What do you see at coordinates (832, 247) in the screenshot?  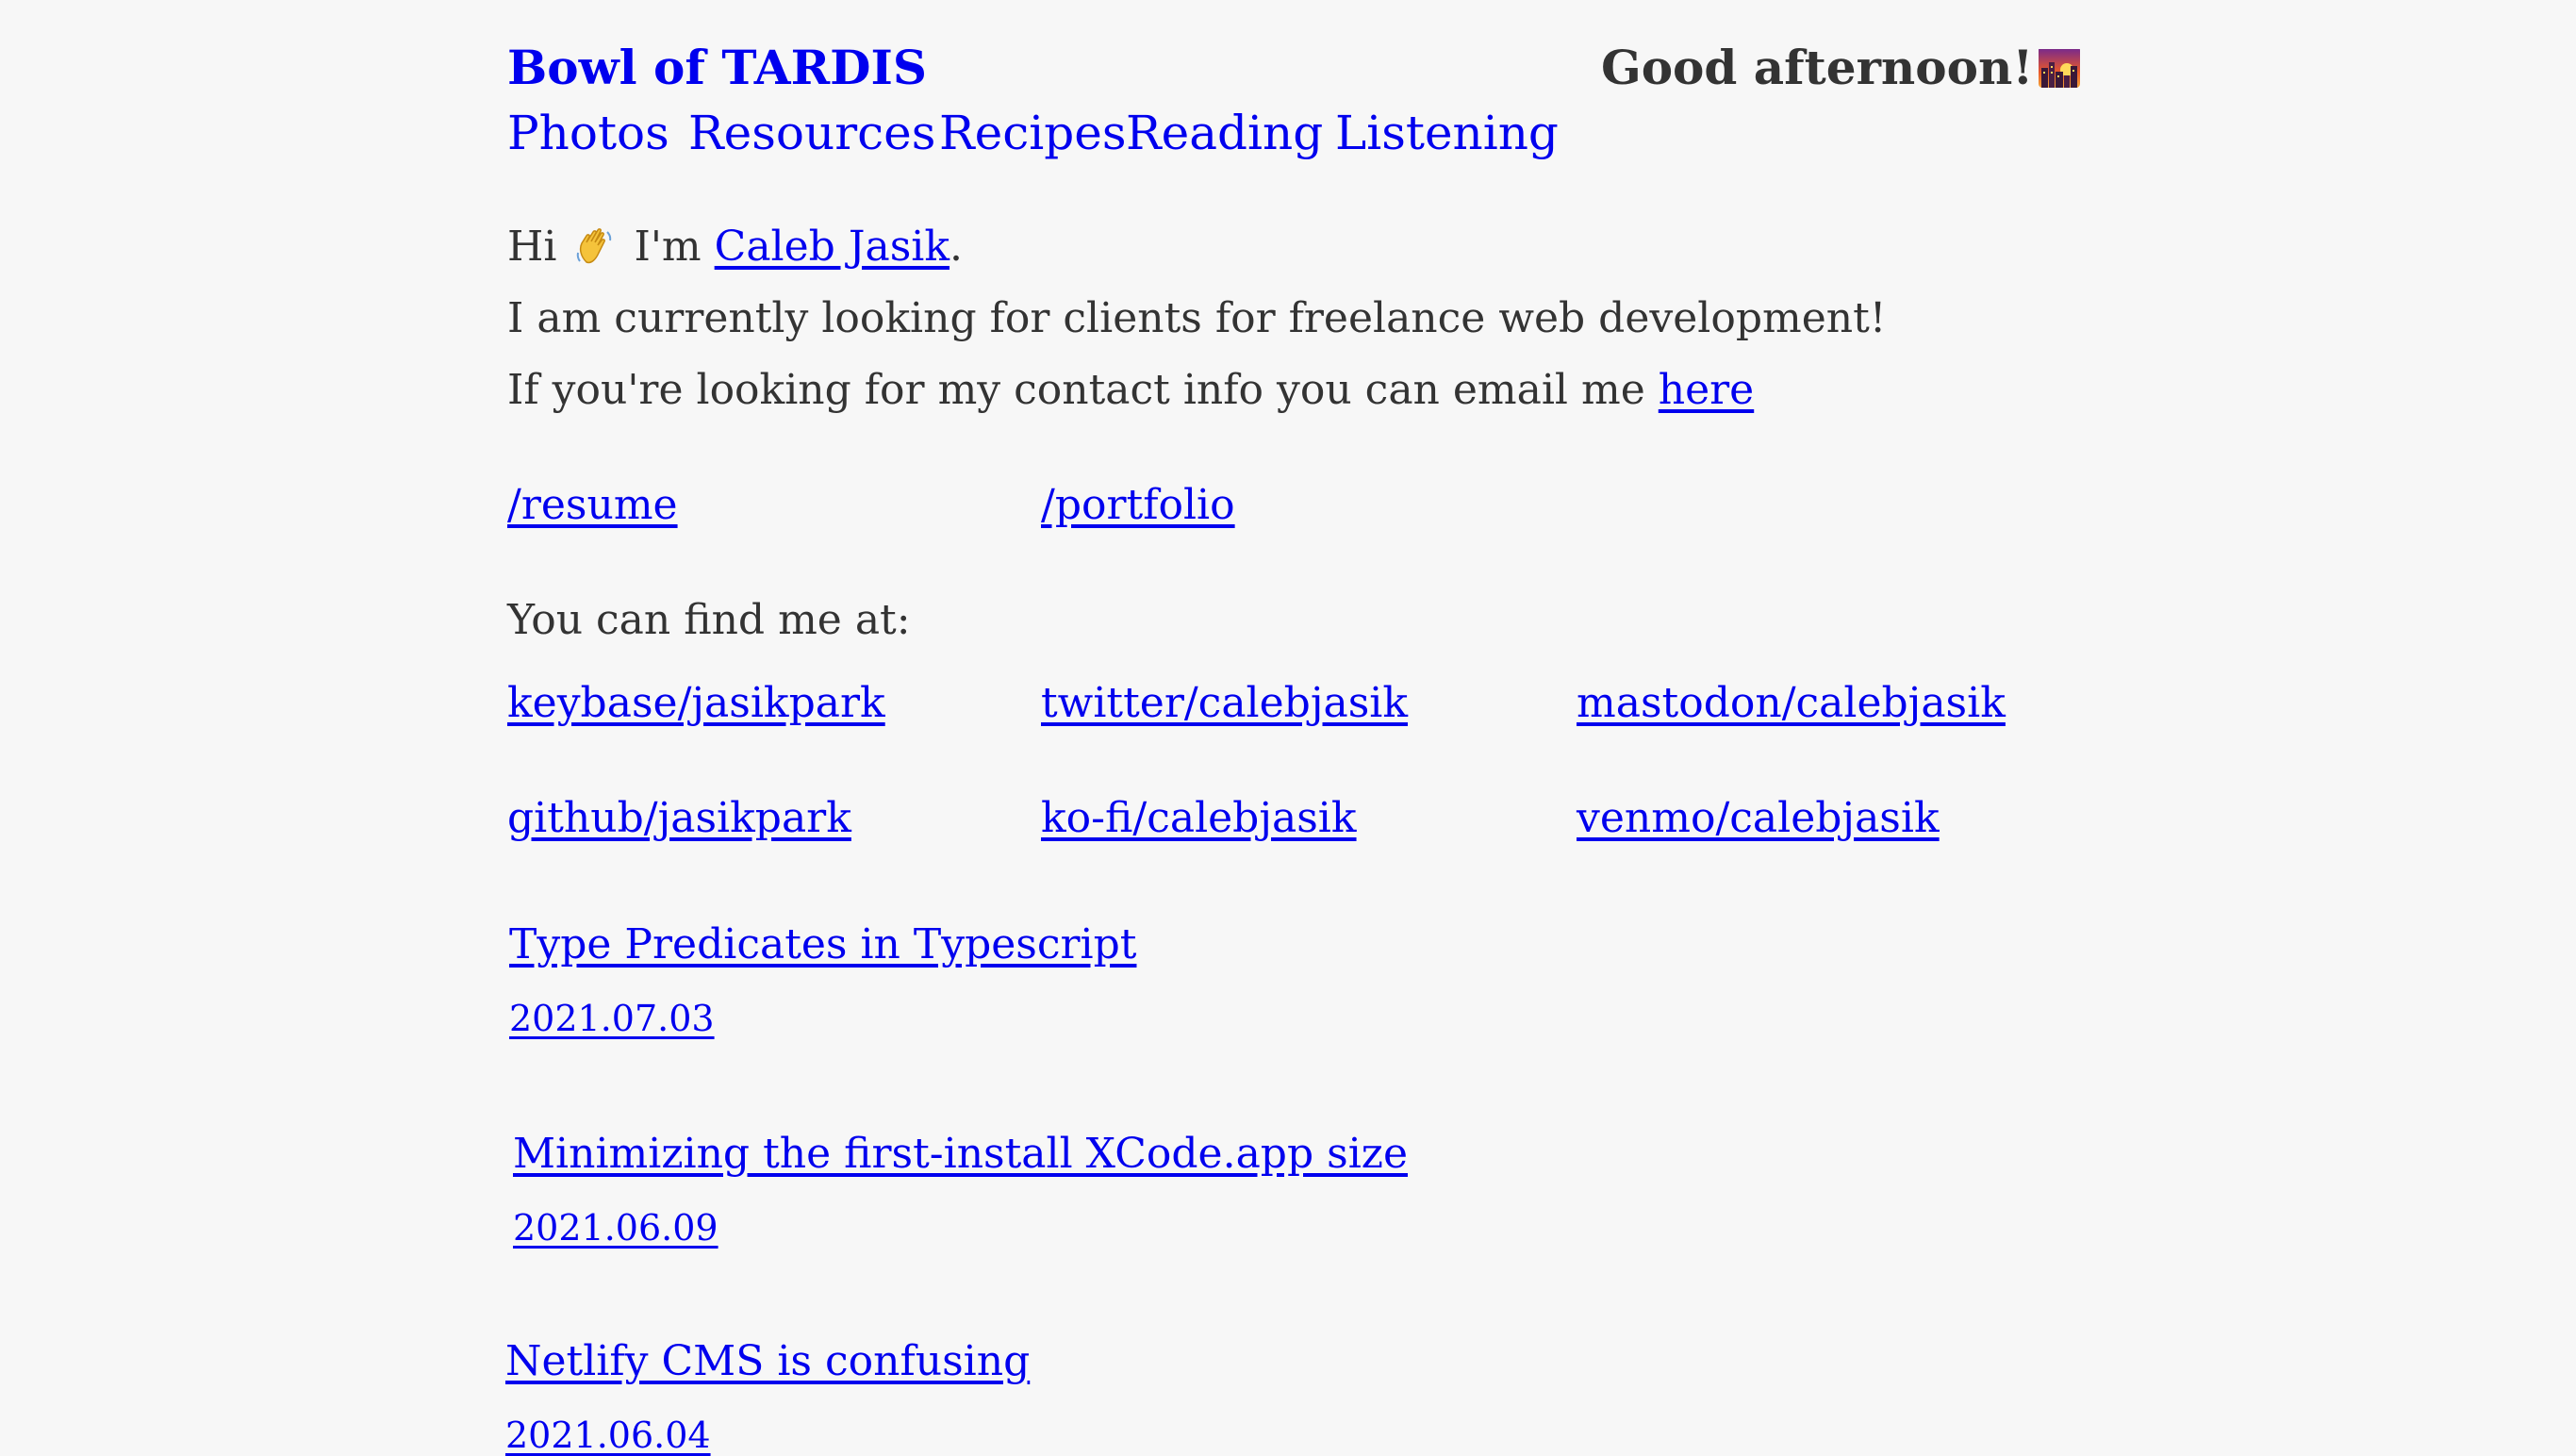 I see `name-link: Caleb Jasik` at bounding box center [832, 247].